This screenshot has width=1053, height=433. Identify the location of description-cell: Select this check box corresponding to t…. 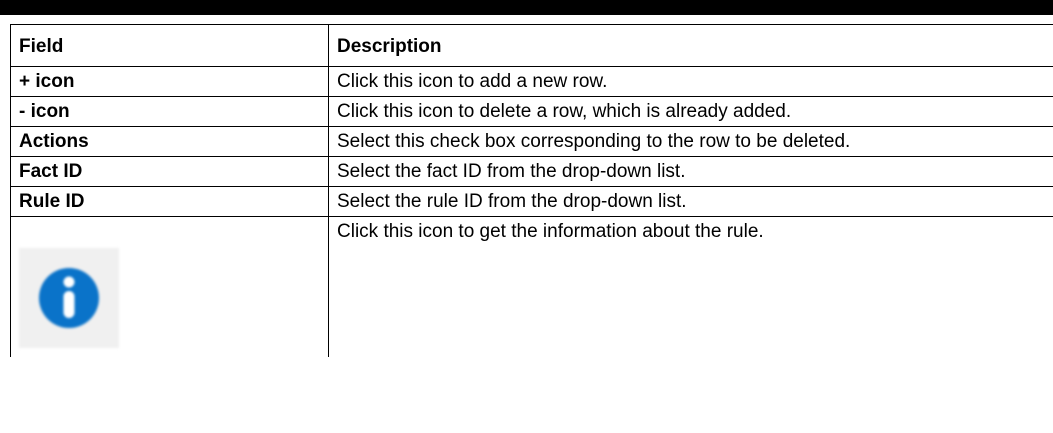
(690, 141).